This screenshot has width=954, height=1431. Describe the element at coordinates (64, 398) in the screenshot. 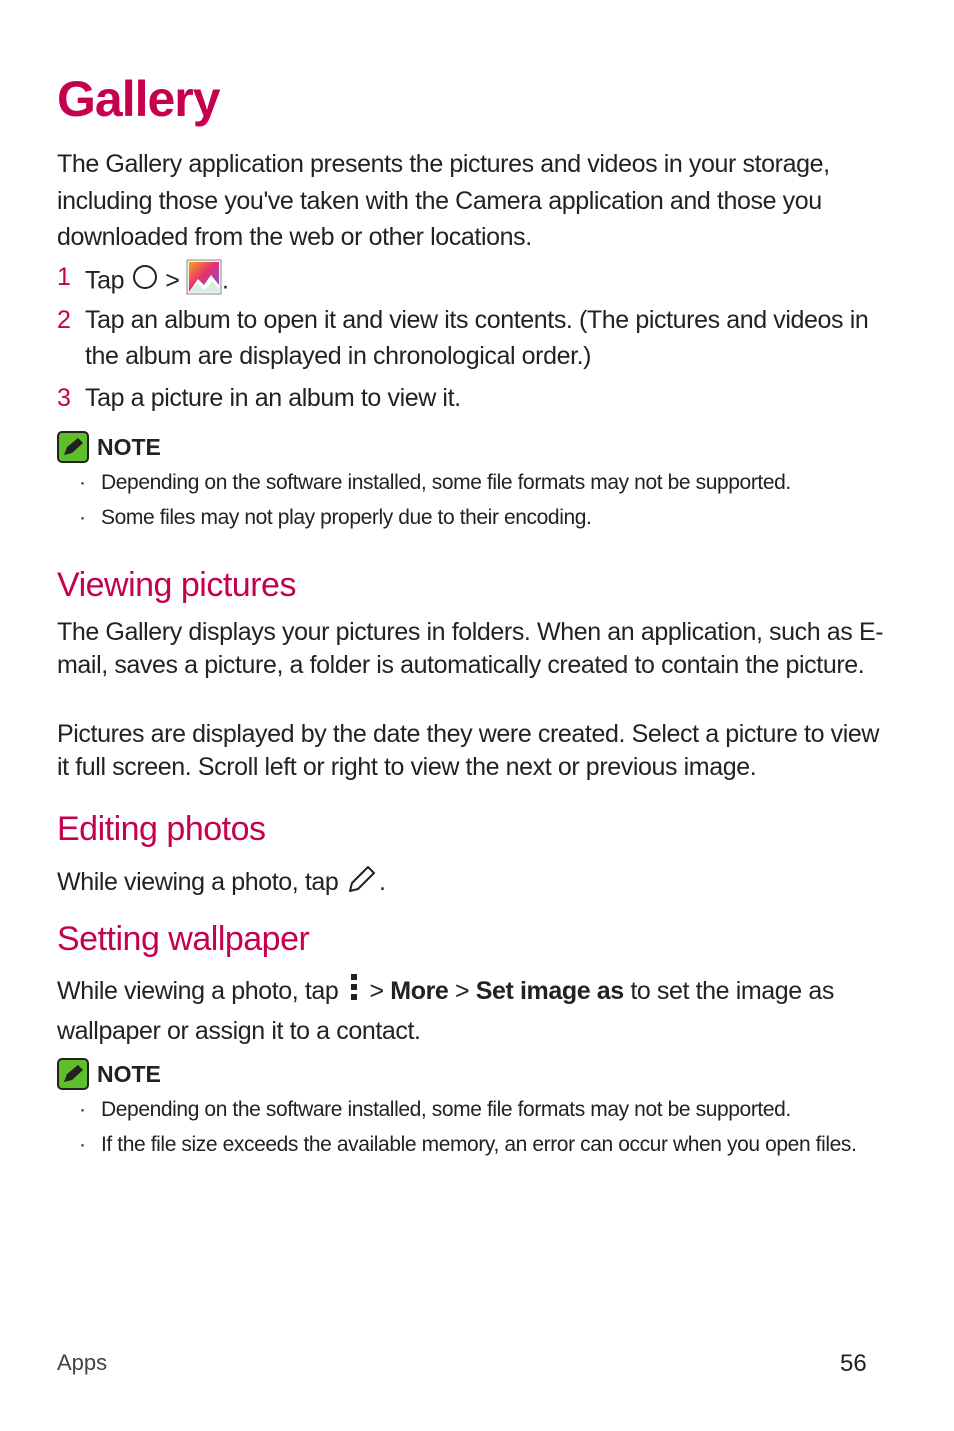

I see `step-number: 3` at that location.